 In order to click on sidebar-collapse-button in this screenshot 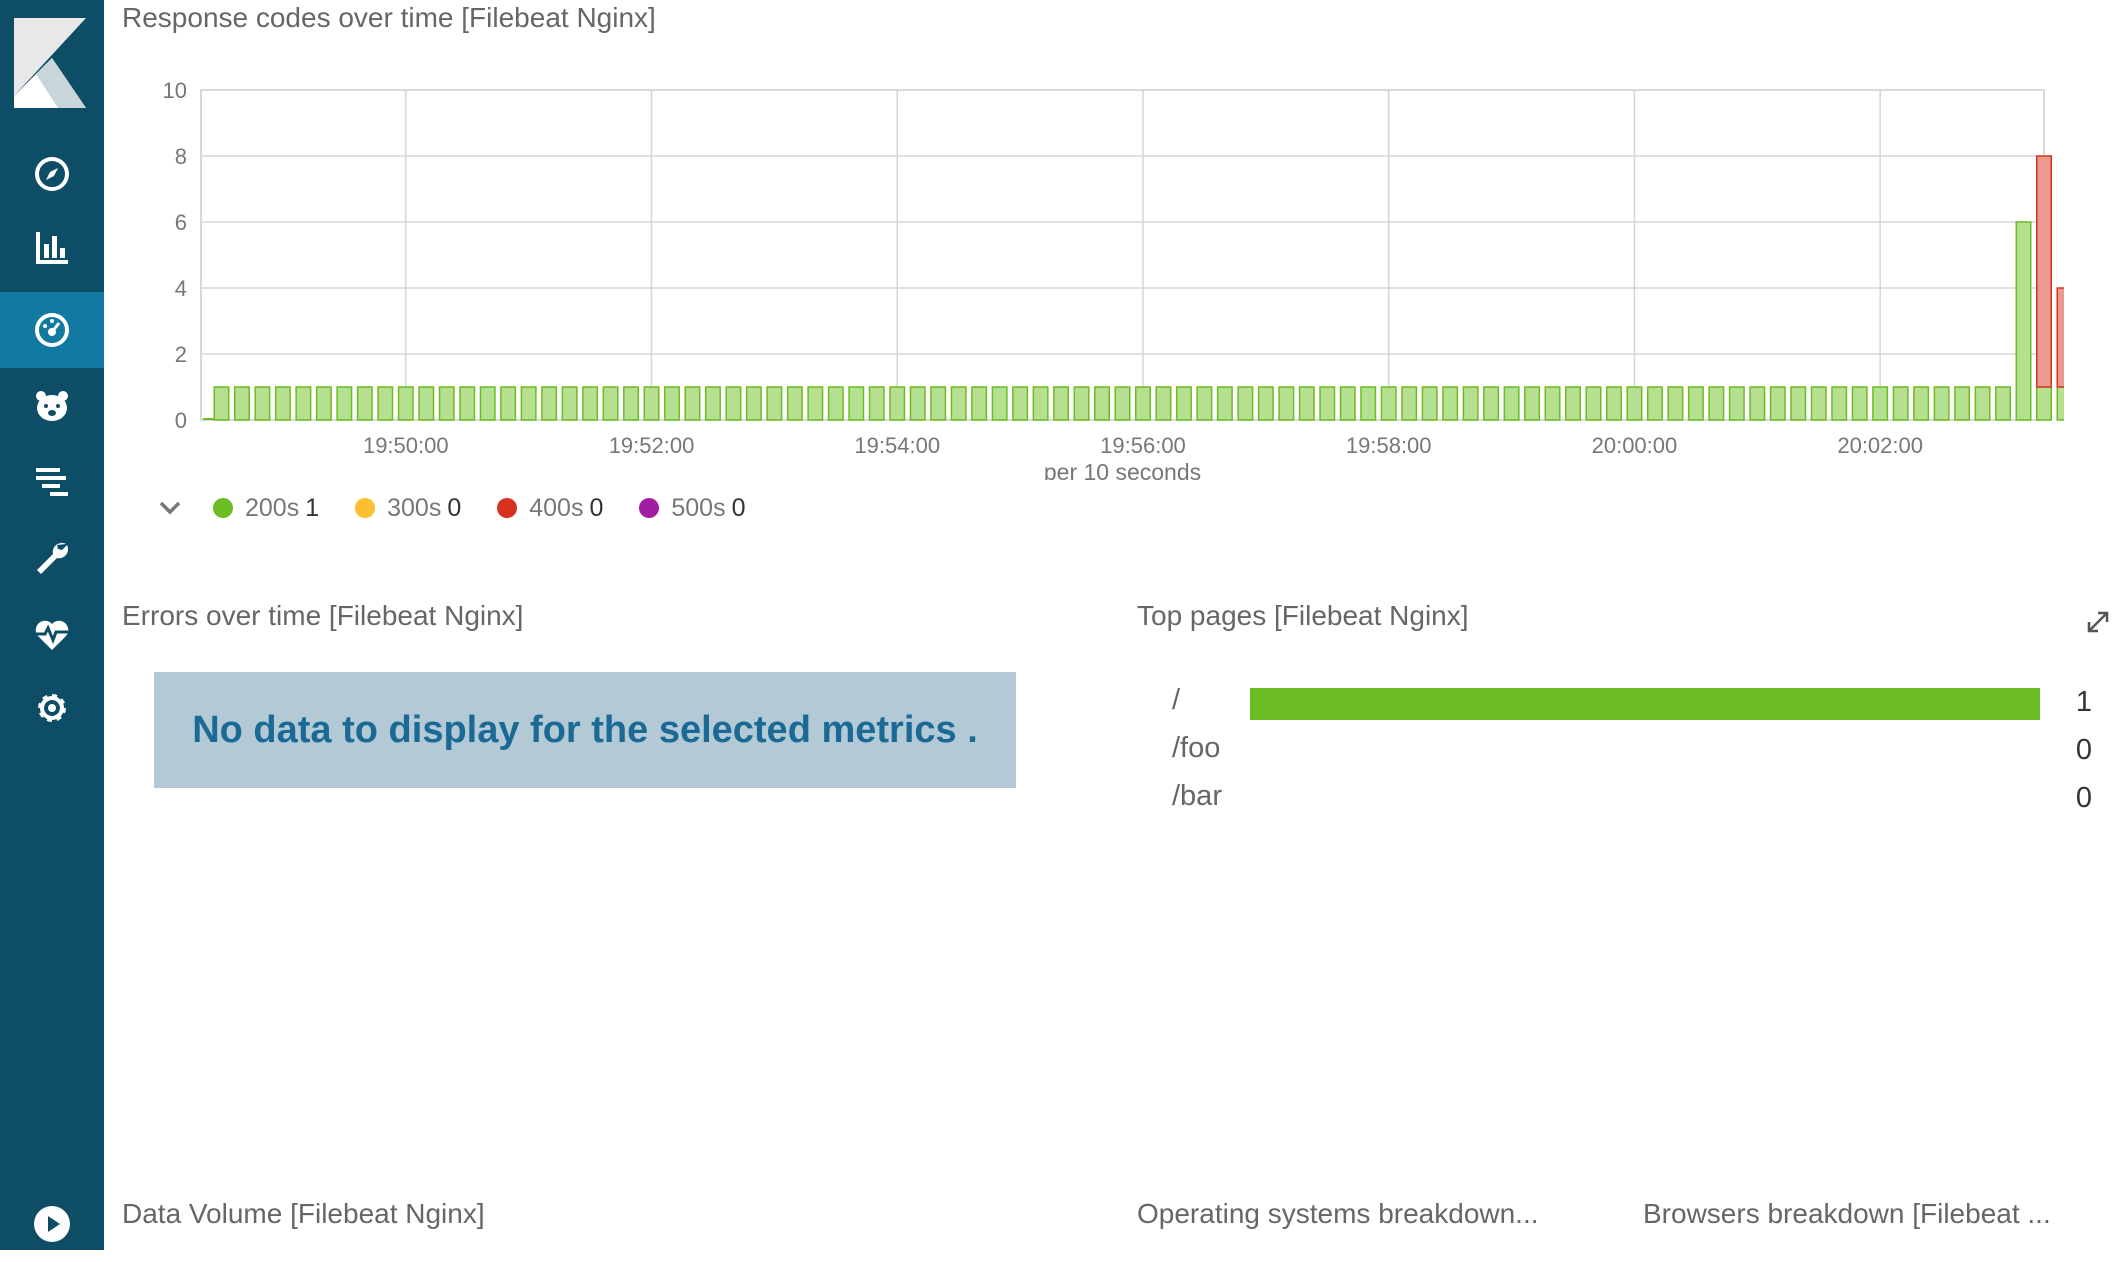, I will do `click(52, 1224)`.